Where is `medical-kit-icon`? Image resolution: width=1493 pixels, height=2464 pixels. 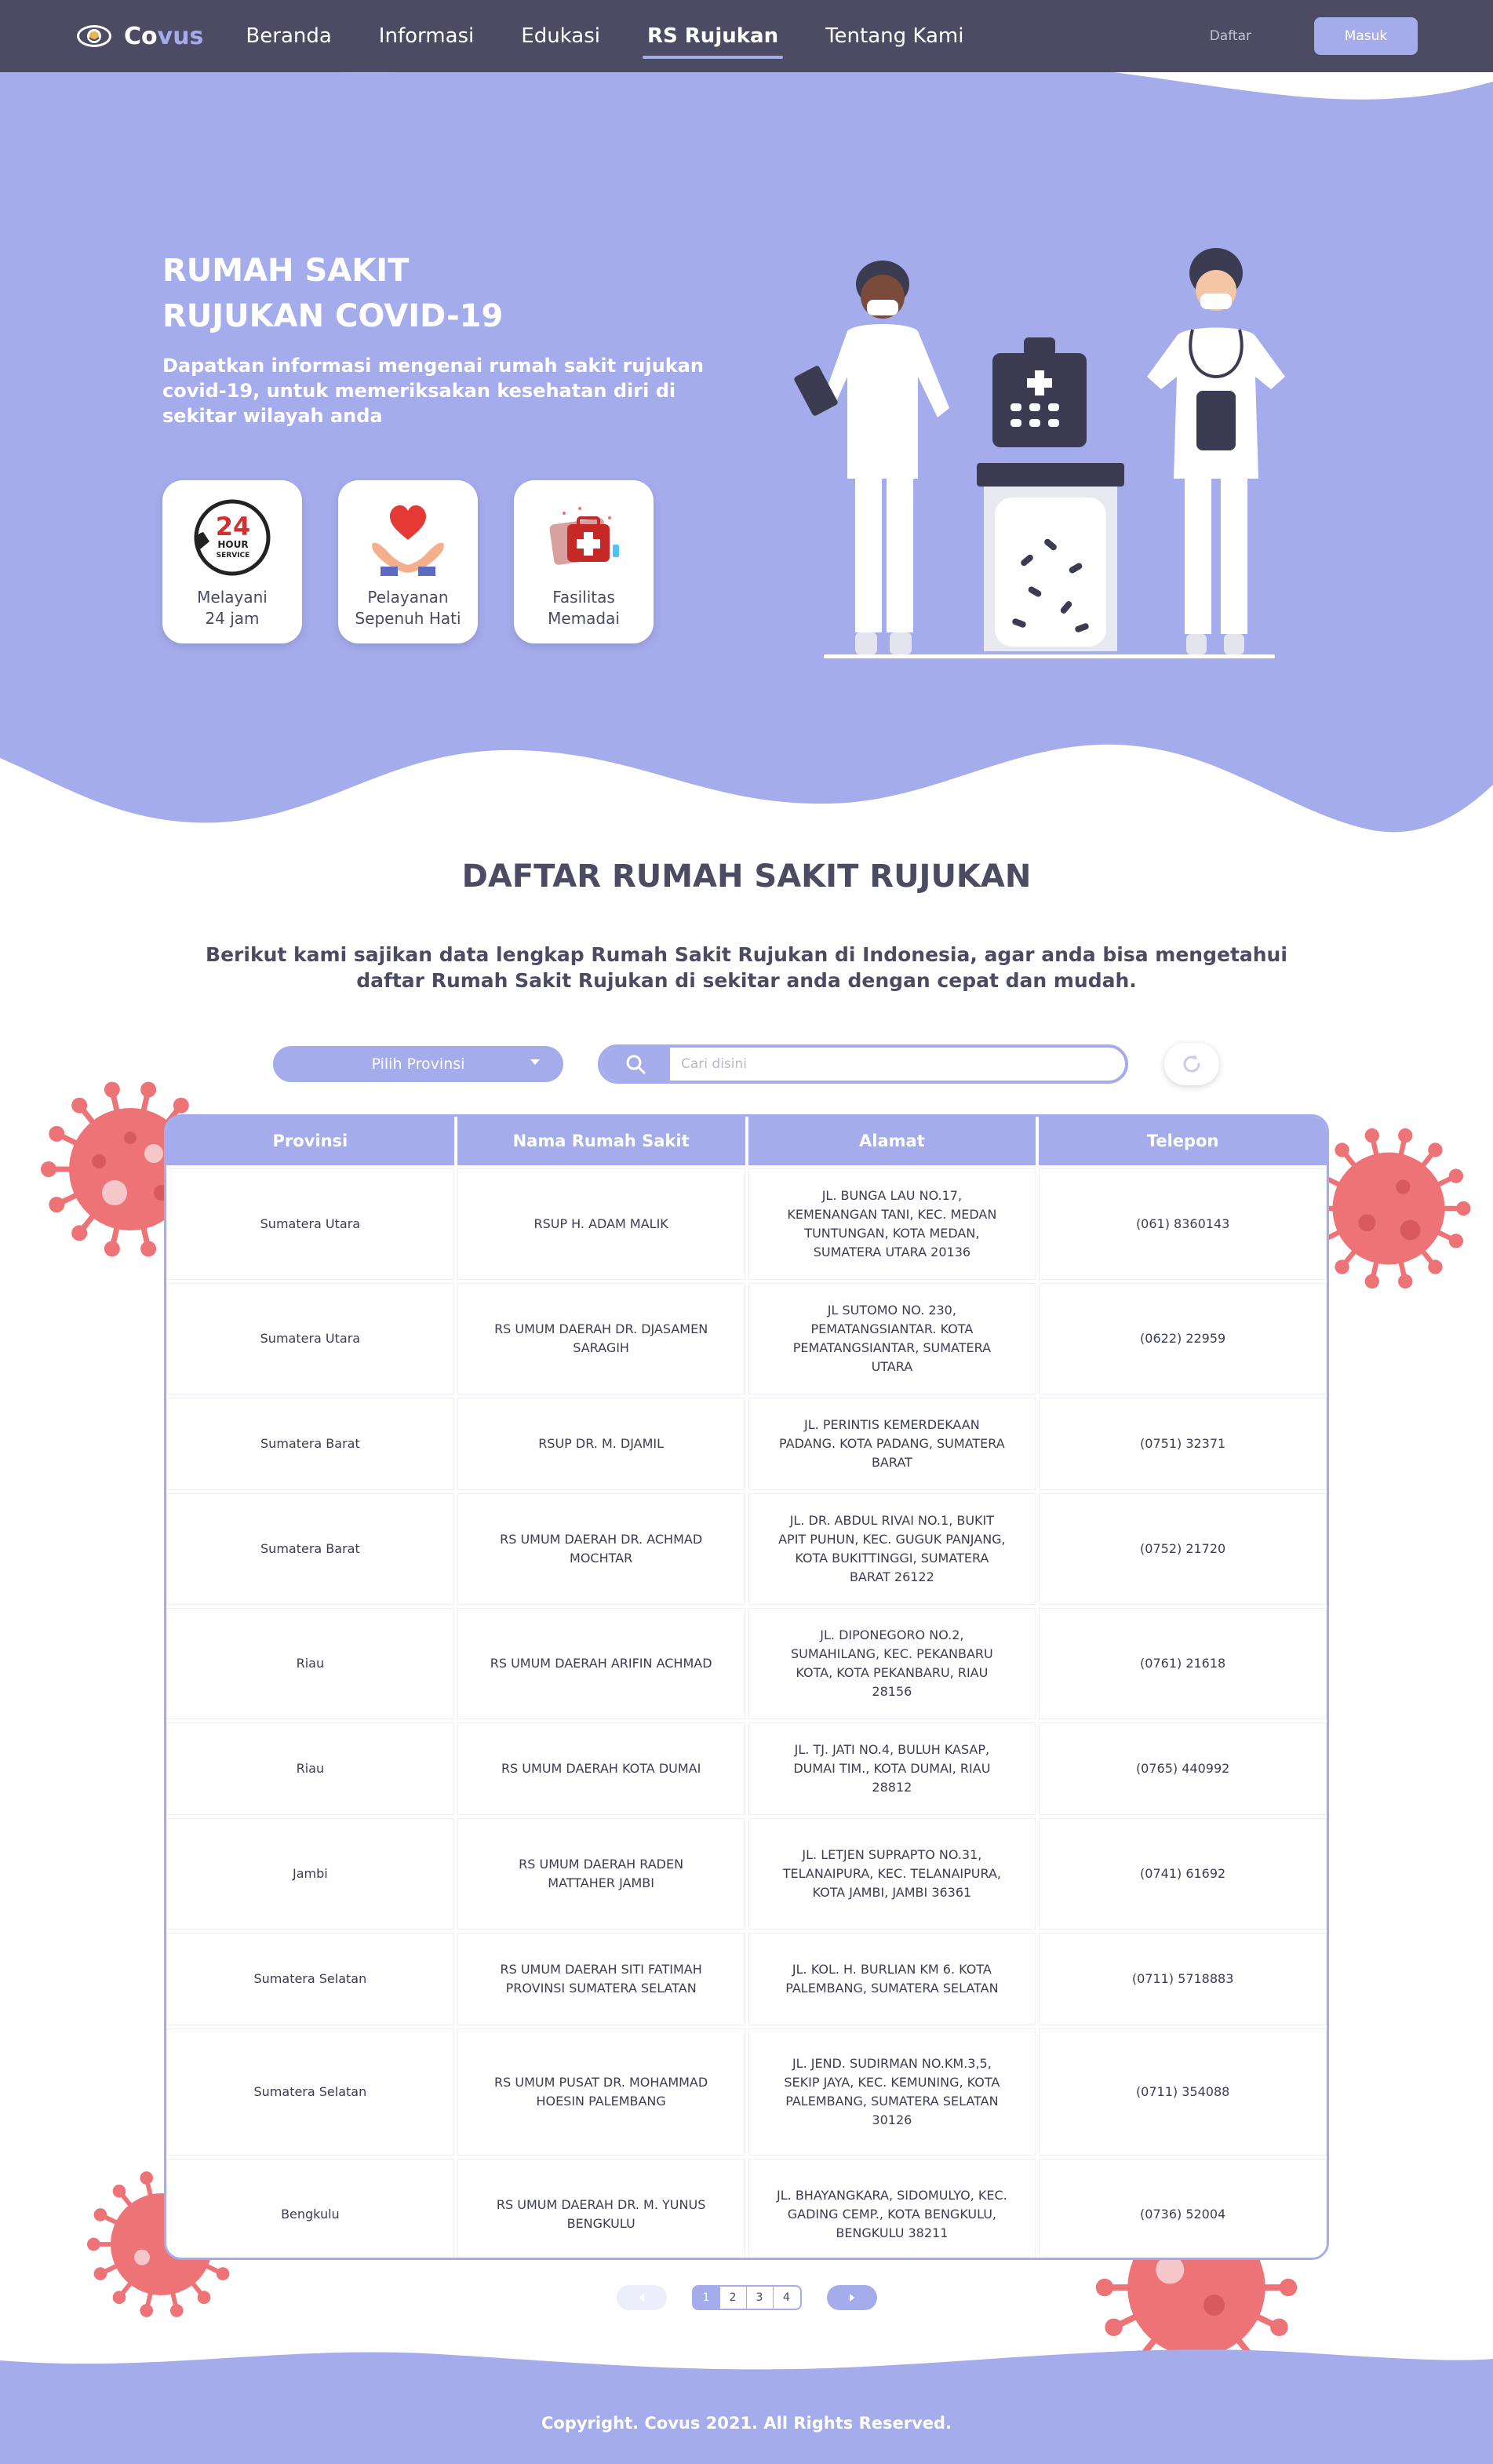 medical-kit-icon is located at coordinates (584, 536).